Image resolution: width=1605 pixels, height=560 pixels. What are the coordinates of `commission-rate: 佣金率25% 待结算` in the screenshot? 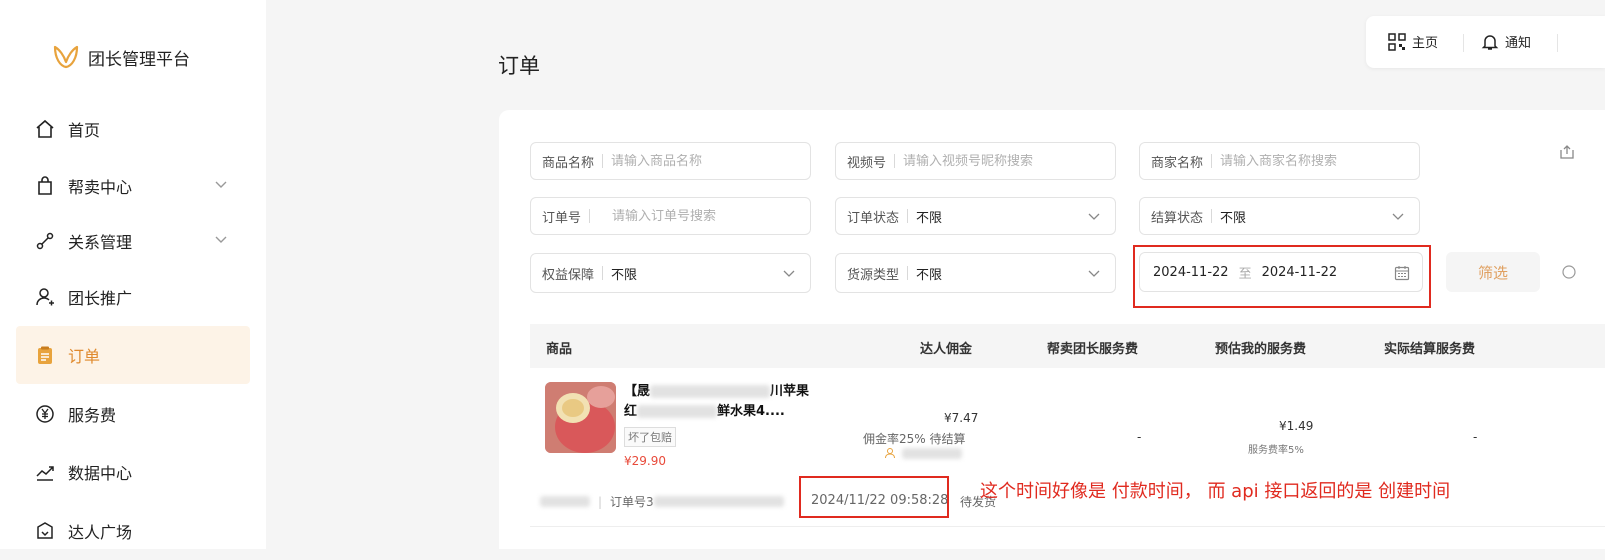 It's located at (914, 439).